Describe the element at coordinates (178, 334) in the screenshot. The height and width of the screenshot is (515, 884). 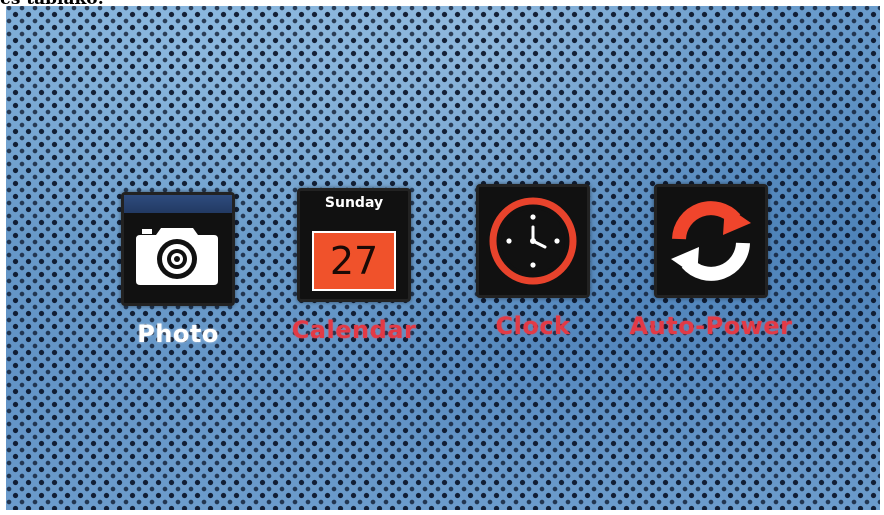
I see `menu-item-label: Photo` at that location.